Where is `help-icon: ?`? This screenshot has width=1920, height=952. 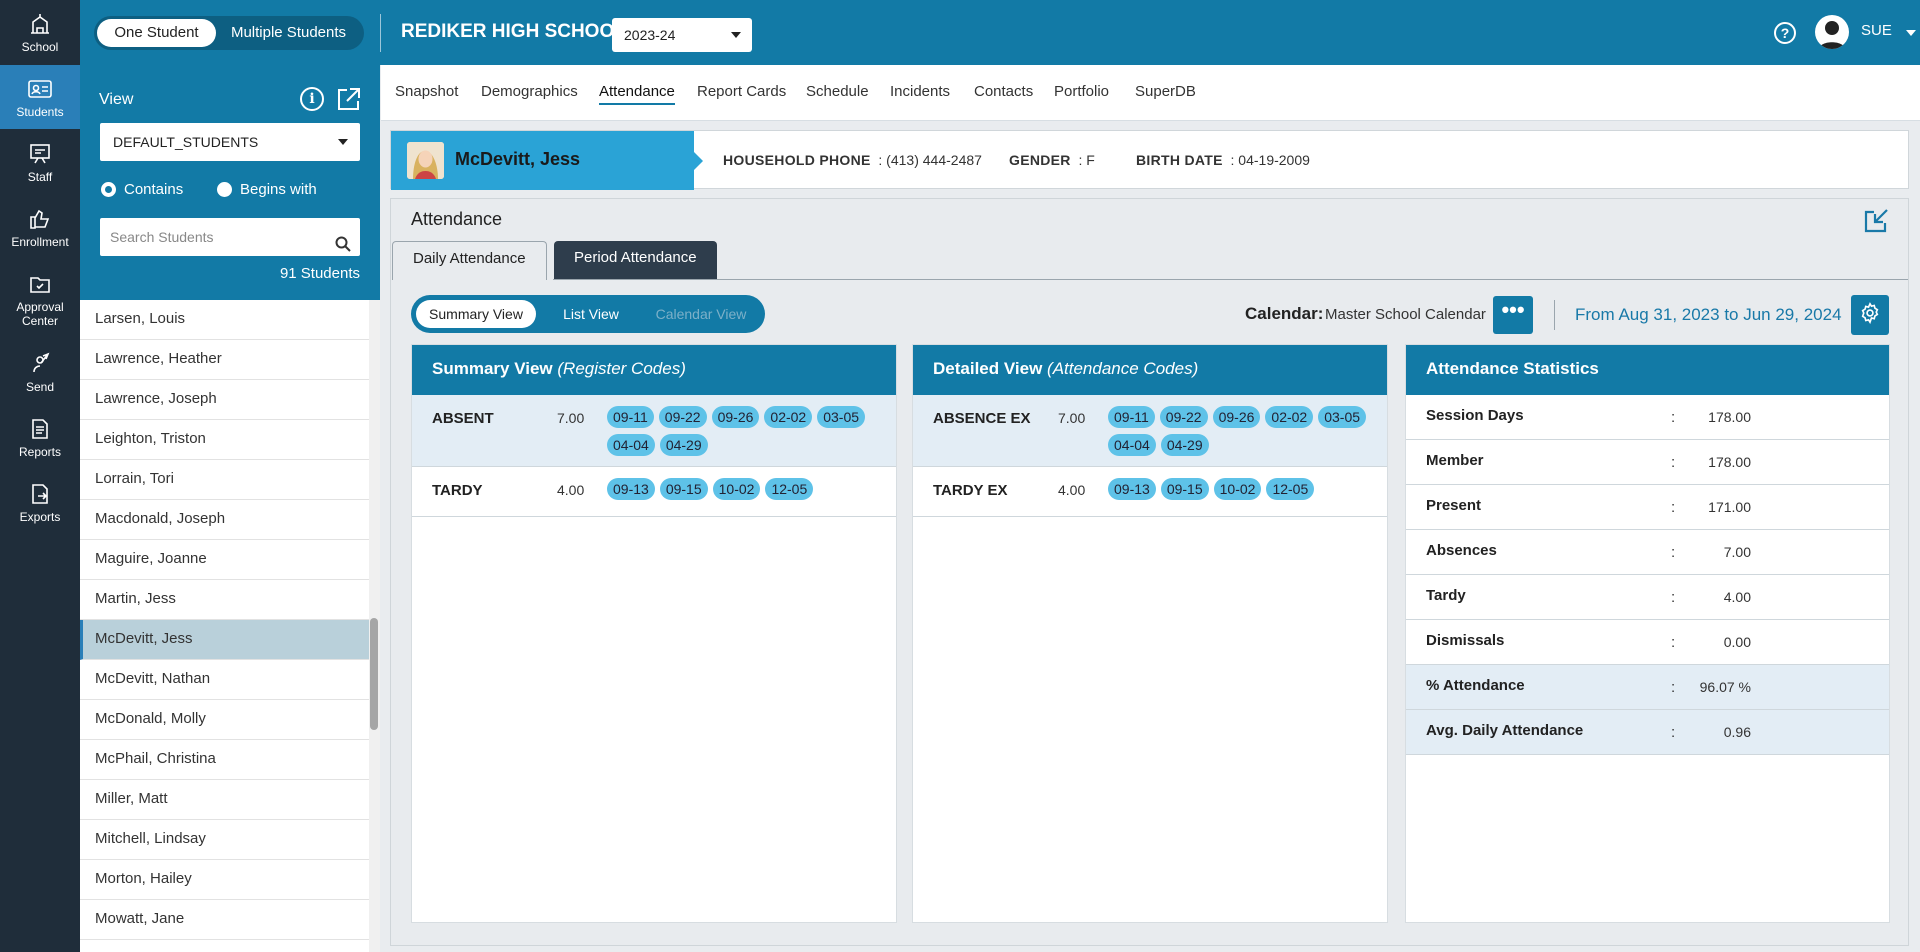 help-icon: ? is located at coordinates (1785, 33).